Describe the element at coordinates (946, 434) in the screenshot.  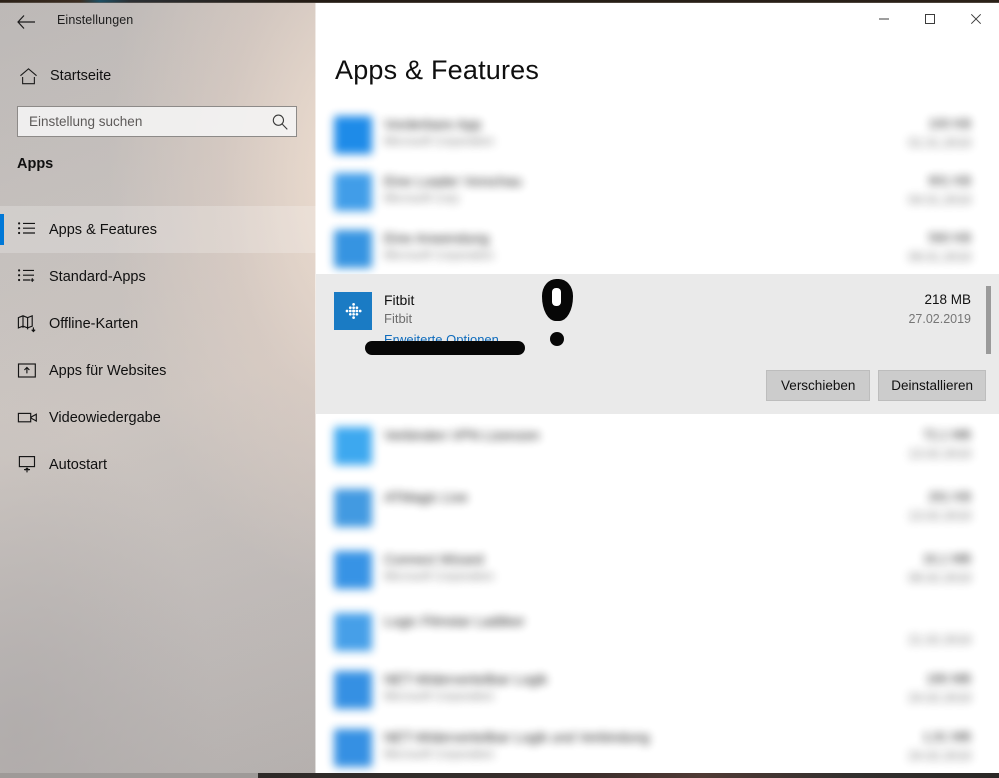
I see `app-size: 72,1 MB` at that location.